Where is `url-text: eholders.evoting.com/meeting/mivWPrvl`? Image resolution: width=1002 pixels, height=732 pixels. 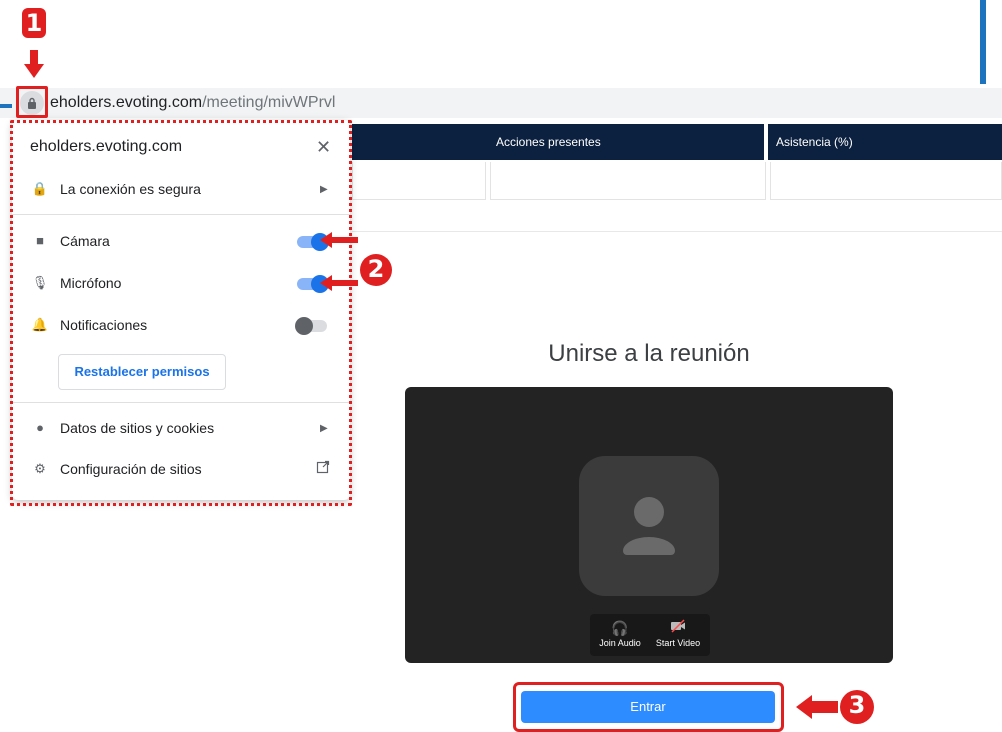 url-text: eholders.evoting.com/meeting/mivWPrvl is located at coordinates (192, 103).